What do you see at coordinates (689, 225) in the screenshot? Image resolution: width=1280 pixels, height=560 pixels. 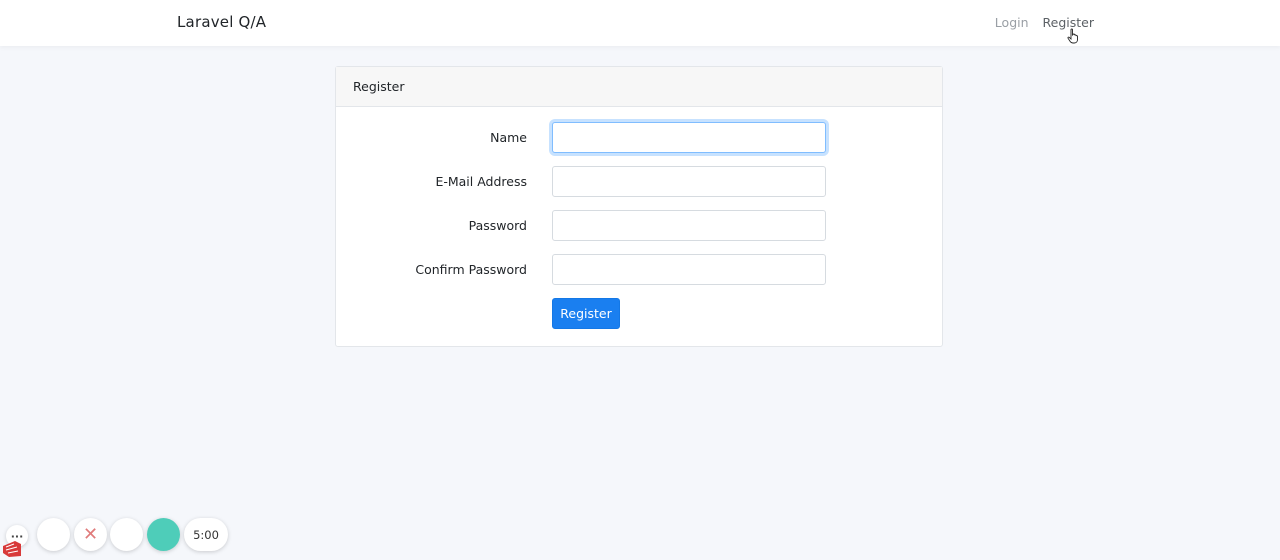 I see `password-input` at bounding box center [689, 225].